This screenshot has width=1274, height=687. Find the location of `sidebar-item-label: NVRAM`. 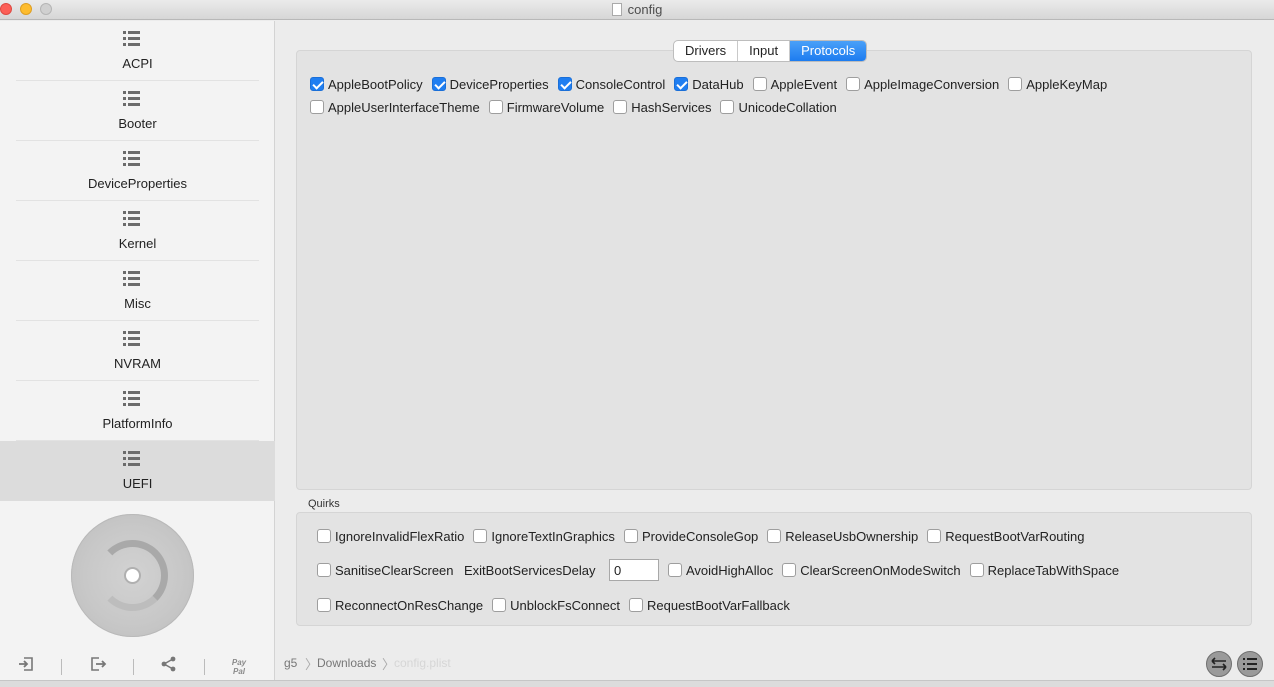

sidebar-item-label: NVRAM is located at coordinates (137, 363).